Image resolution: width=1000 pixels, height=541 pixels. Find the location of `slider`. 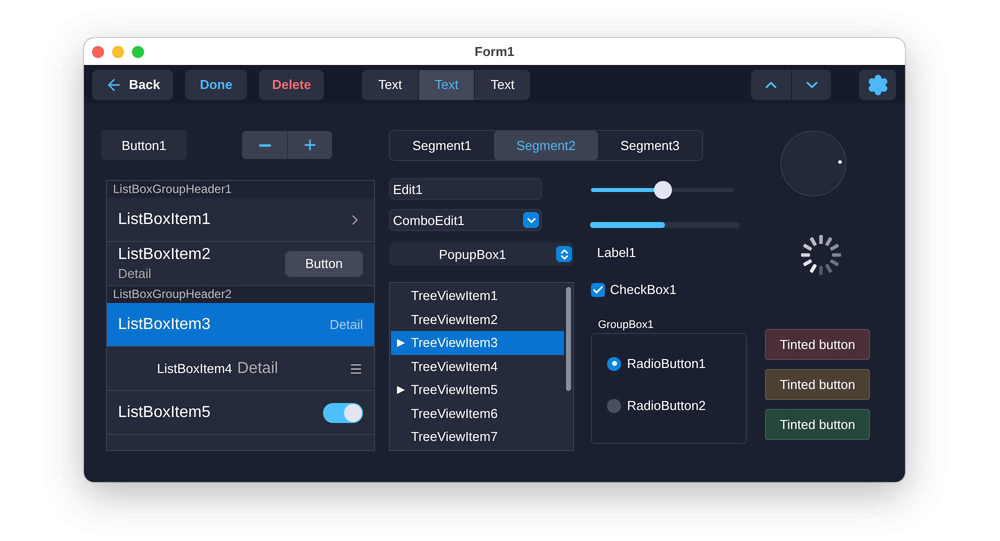

slider is located at coordinates (662, 190).